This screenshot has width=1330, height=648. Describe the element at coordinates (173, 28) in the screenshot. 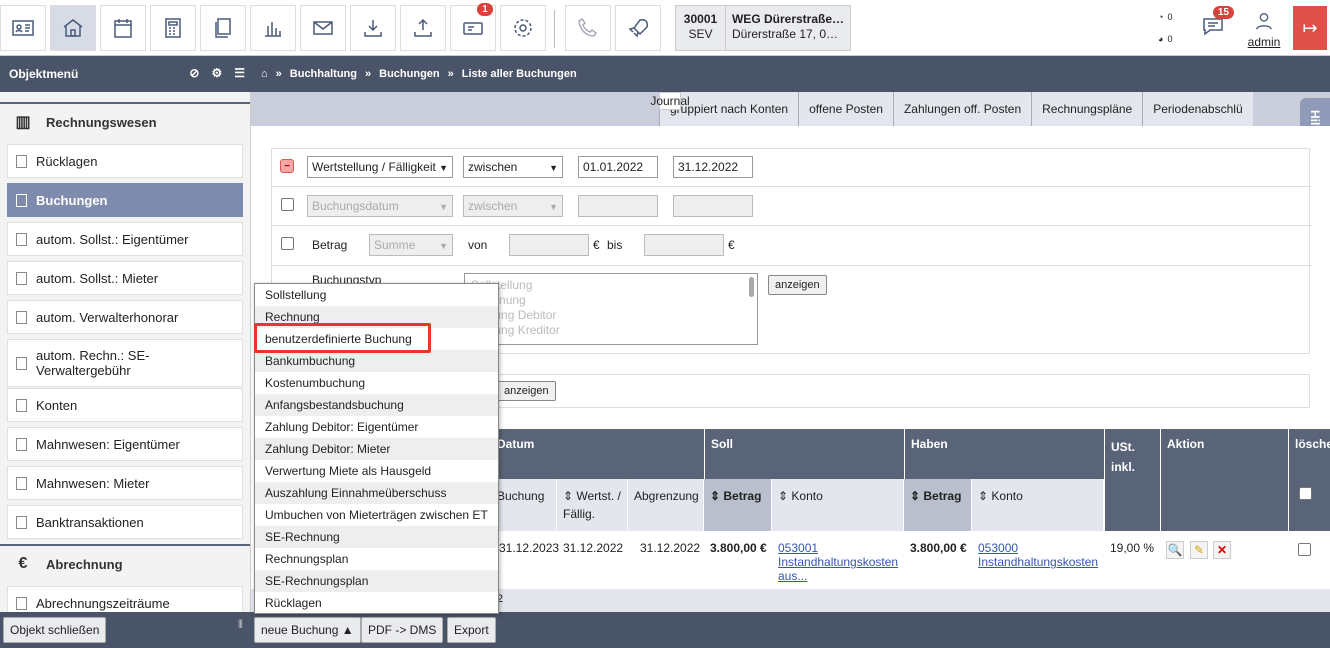

I see `calculator-icon` at that location.